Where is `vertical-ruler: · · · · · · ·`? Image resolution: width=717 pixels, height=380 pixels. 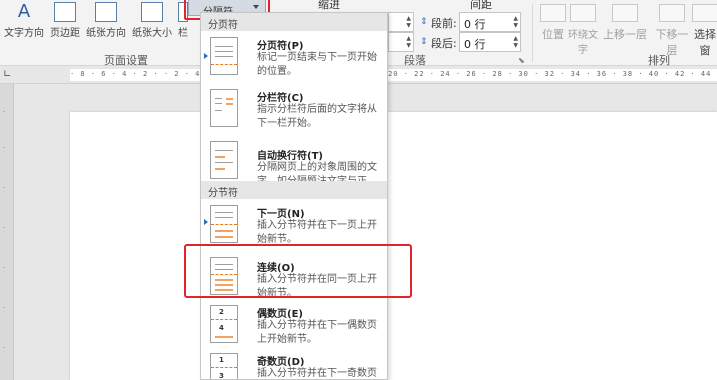 vertical-ruler: · · · · · · · is located at coordinates (7, 232).